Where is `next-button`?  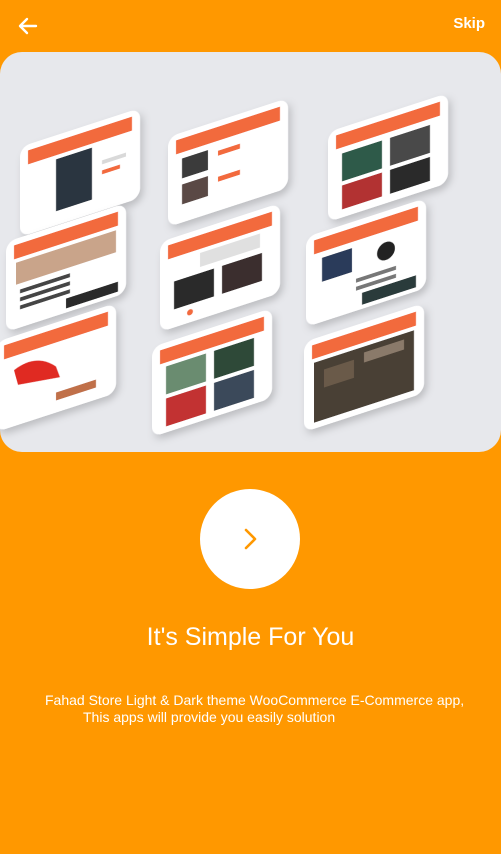
next-button is located at coordinates (250, 539).